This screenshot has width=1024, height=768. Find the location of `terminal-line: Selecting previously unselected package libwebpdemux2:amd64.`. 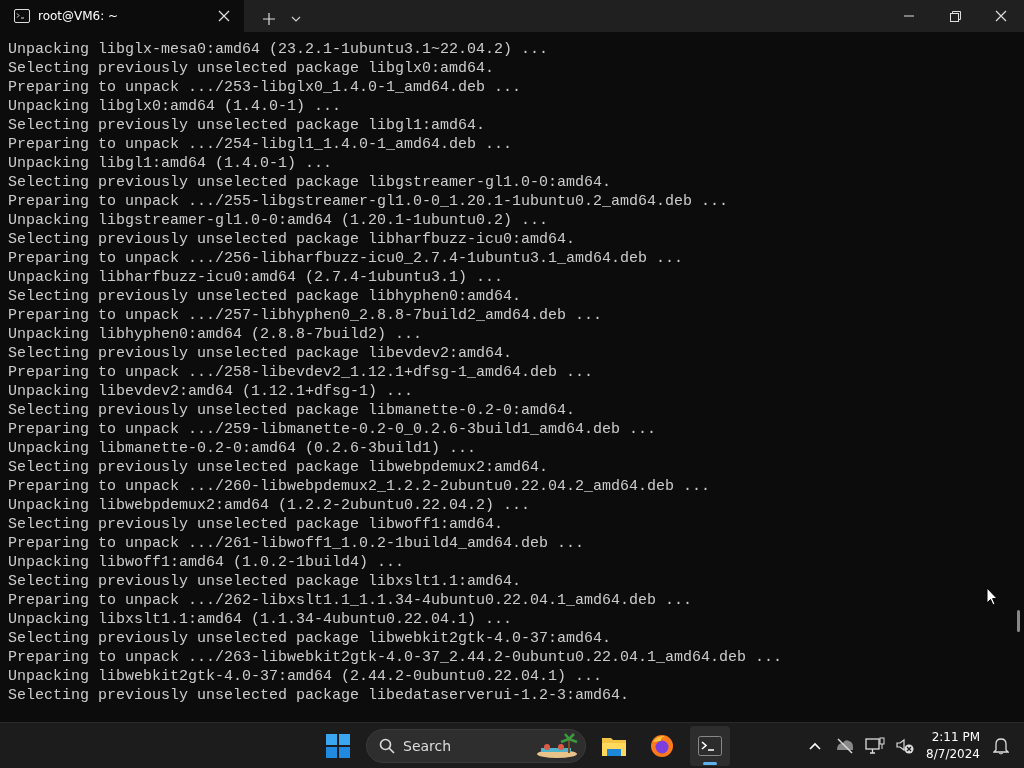

terminal-line: Selecting previously unselected package libwebpdemux2:amd64. is located at coordinates (278, 467).